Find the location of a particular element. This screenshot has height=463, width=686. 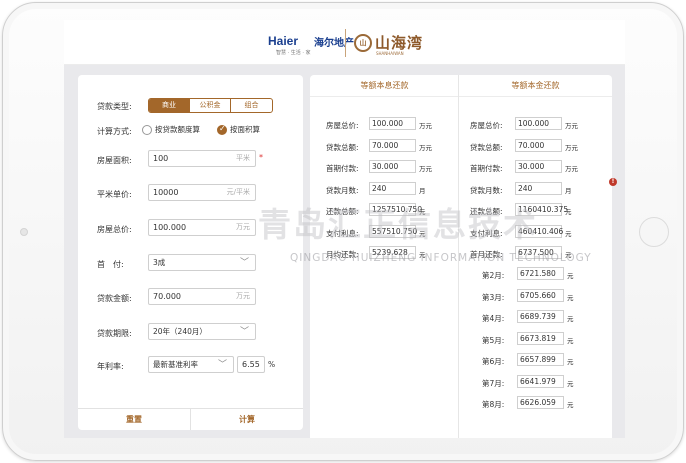

reset-button: 重置 is located at coordinates (134, 419).